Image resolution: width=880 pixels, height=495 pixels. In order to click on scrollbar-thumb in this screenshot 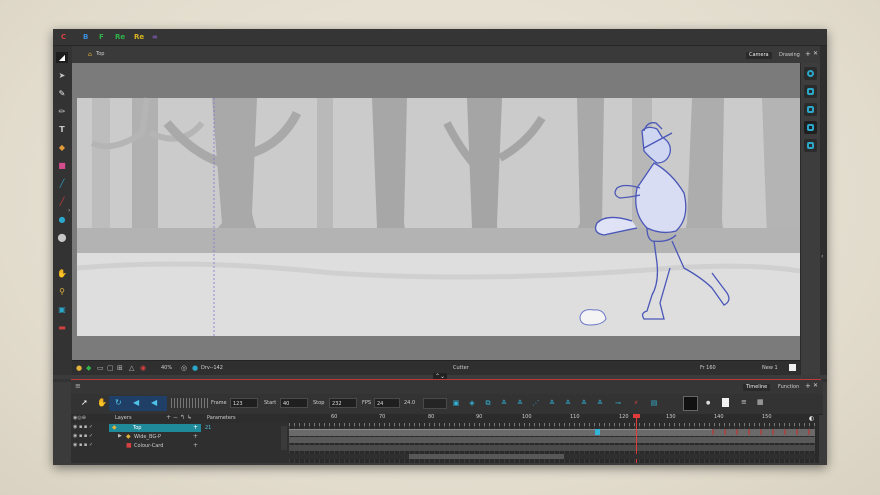, I will do `click(486, 456)`.